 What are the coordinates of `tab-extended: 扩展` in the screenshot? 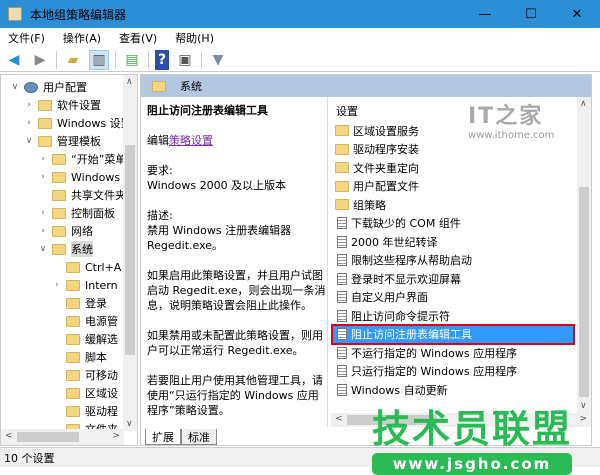 It's located at (163, 437).